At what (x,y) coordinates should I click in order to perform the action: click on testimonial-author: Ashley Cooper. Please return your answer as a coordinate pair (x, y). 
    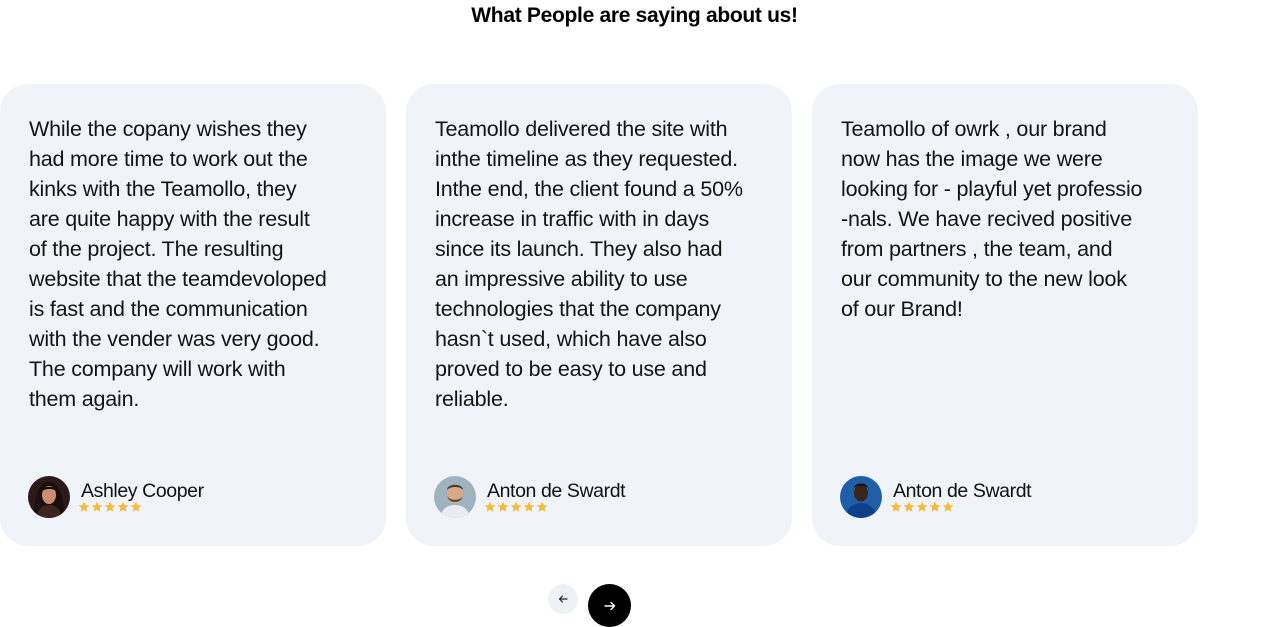
    Looking at the image, I should click on (193, 497).